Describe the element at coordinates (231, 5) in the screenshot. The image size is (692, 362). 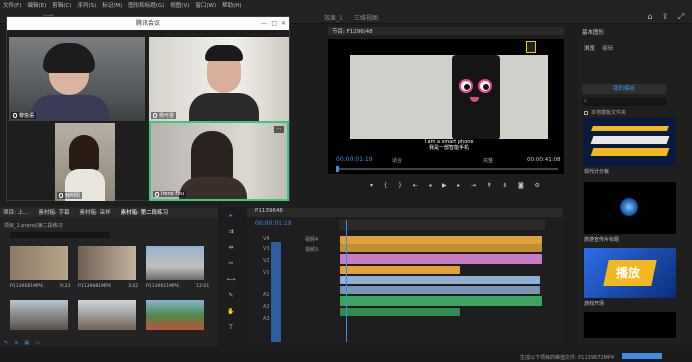
I see `menu-help: 帮助(H)` at that location.